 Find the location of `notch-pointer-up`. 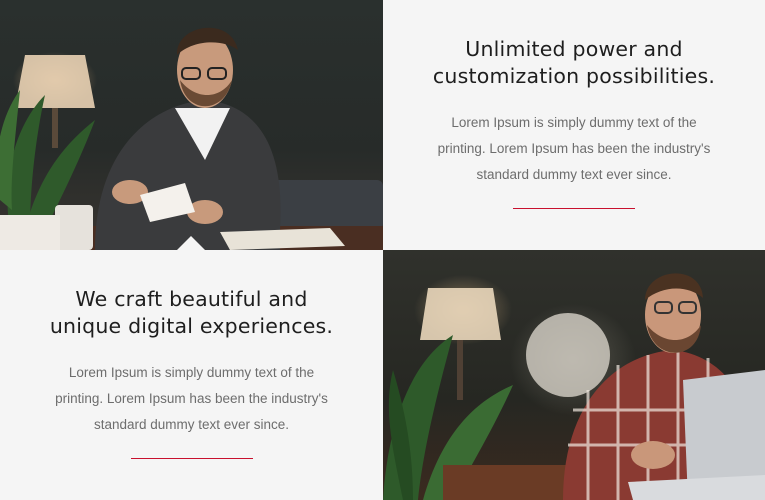

notch-pointer-up is located at coordinates (191, 243).